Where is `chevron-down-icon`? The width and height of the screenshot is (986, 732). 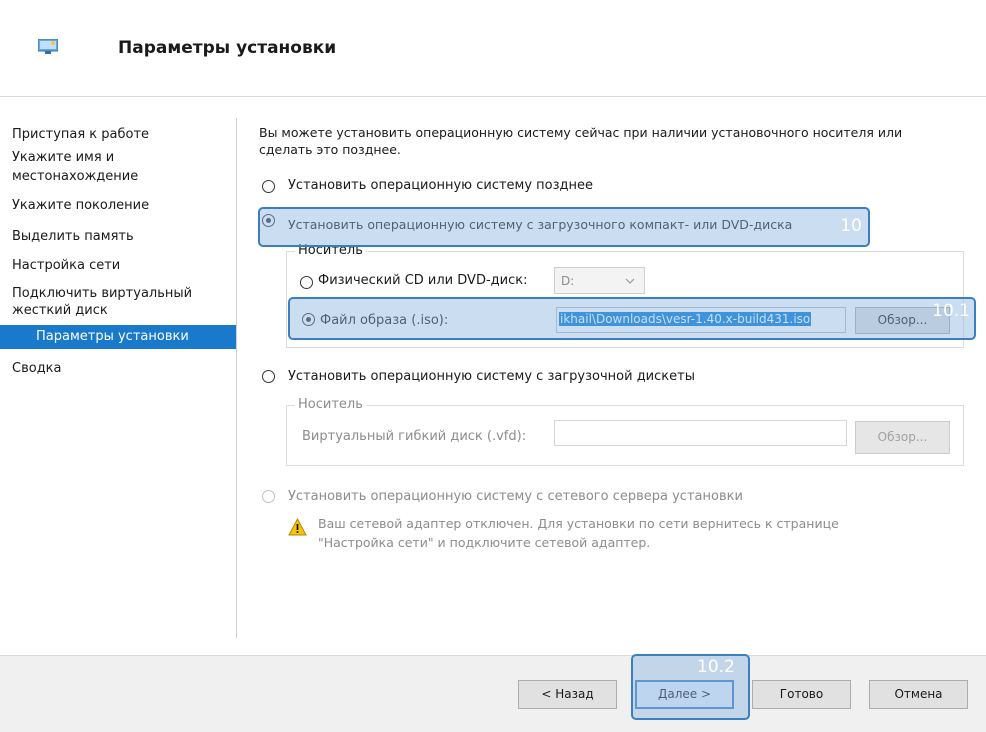
chevron-down-icon is located at coordinates (630, 281).